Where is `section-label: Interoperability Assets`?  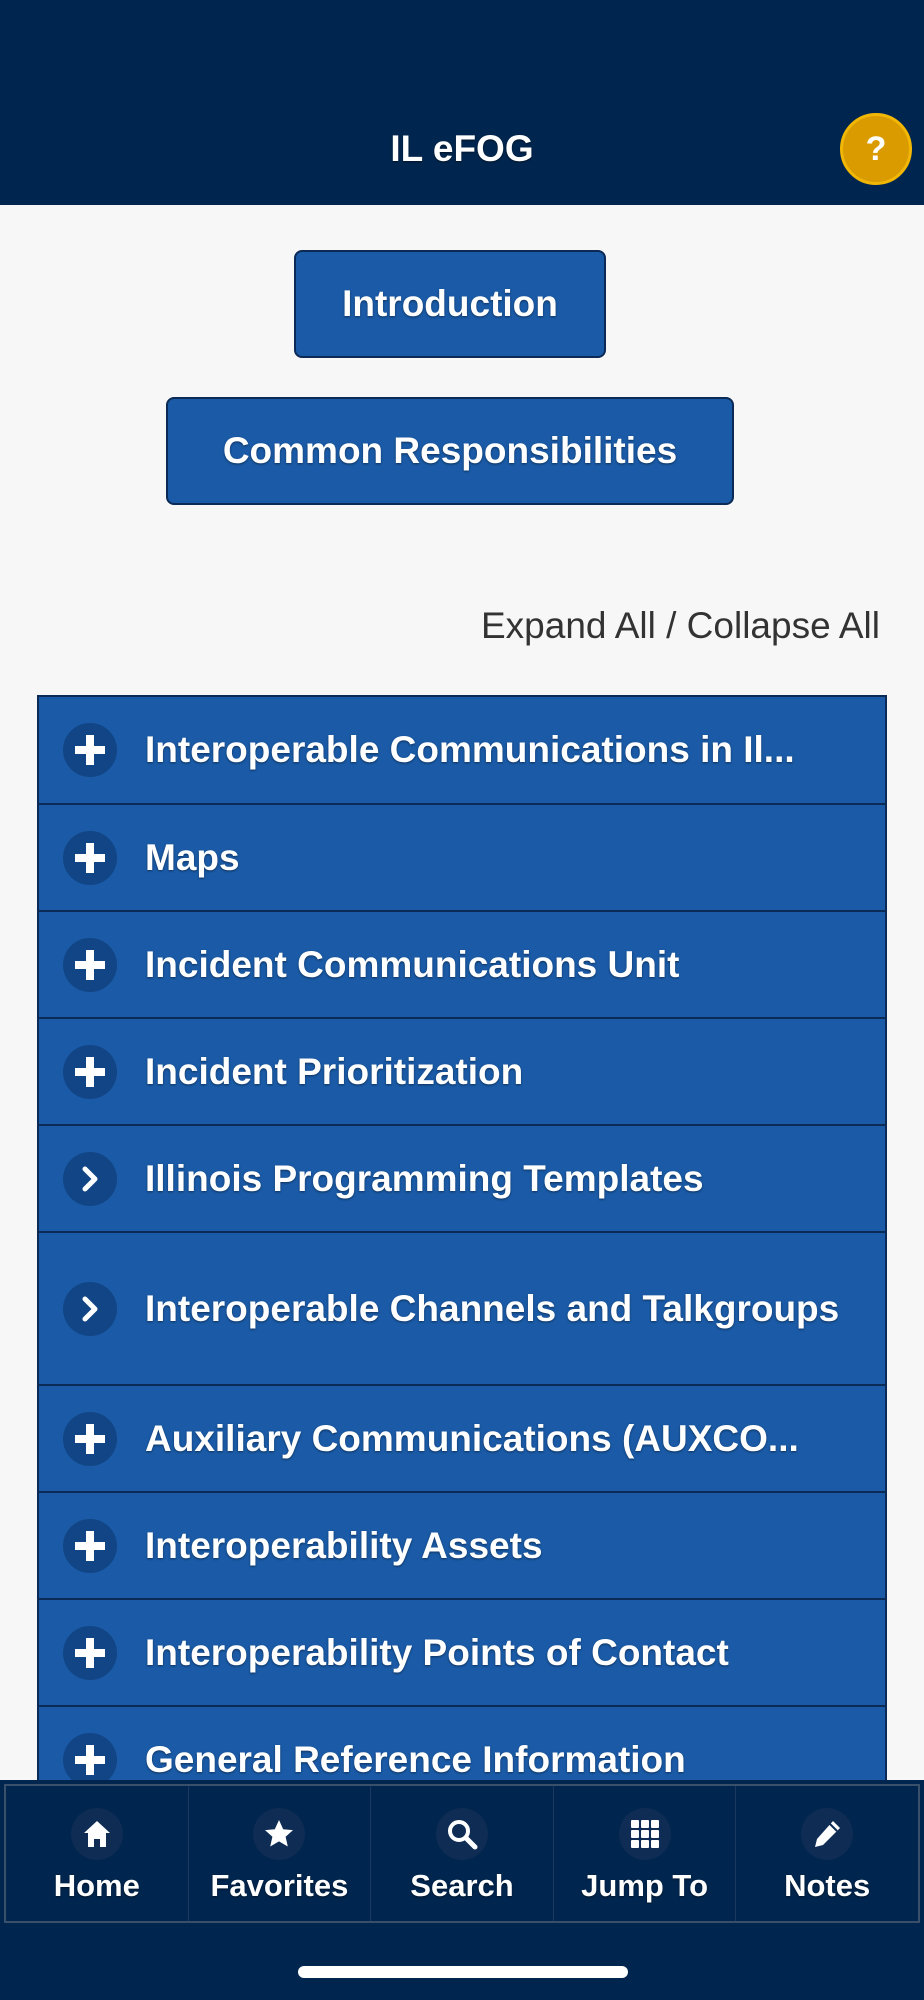 section-label: Interoperability Assets is located at coordinates (344, 1545).